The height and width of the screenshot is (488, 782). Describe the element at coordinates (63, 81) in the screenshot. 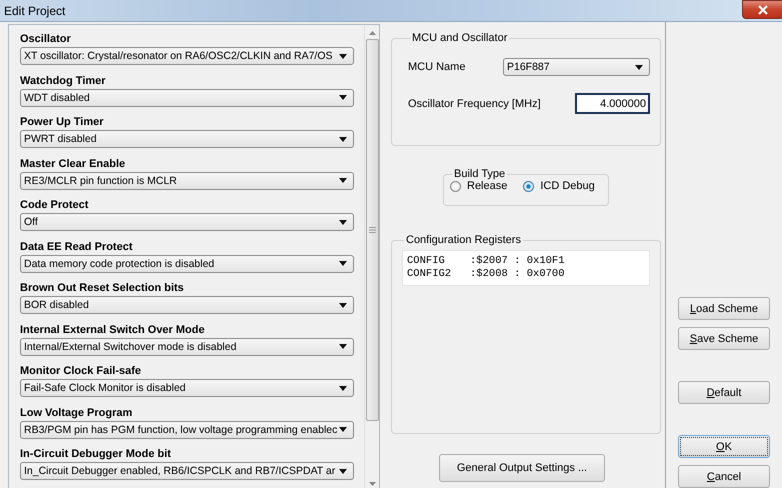

I see `setting-label: Watchdog Timer` at that location.